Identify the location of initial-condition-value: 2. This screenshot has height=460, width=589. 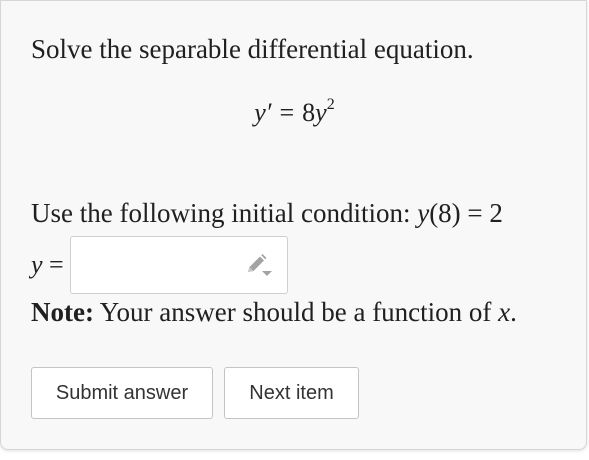
(496, 213).